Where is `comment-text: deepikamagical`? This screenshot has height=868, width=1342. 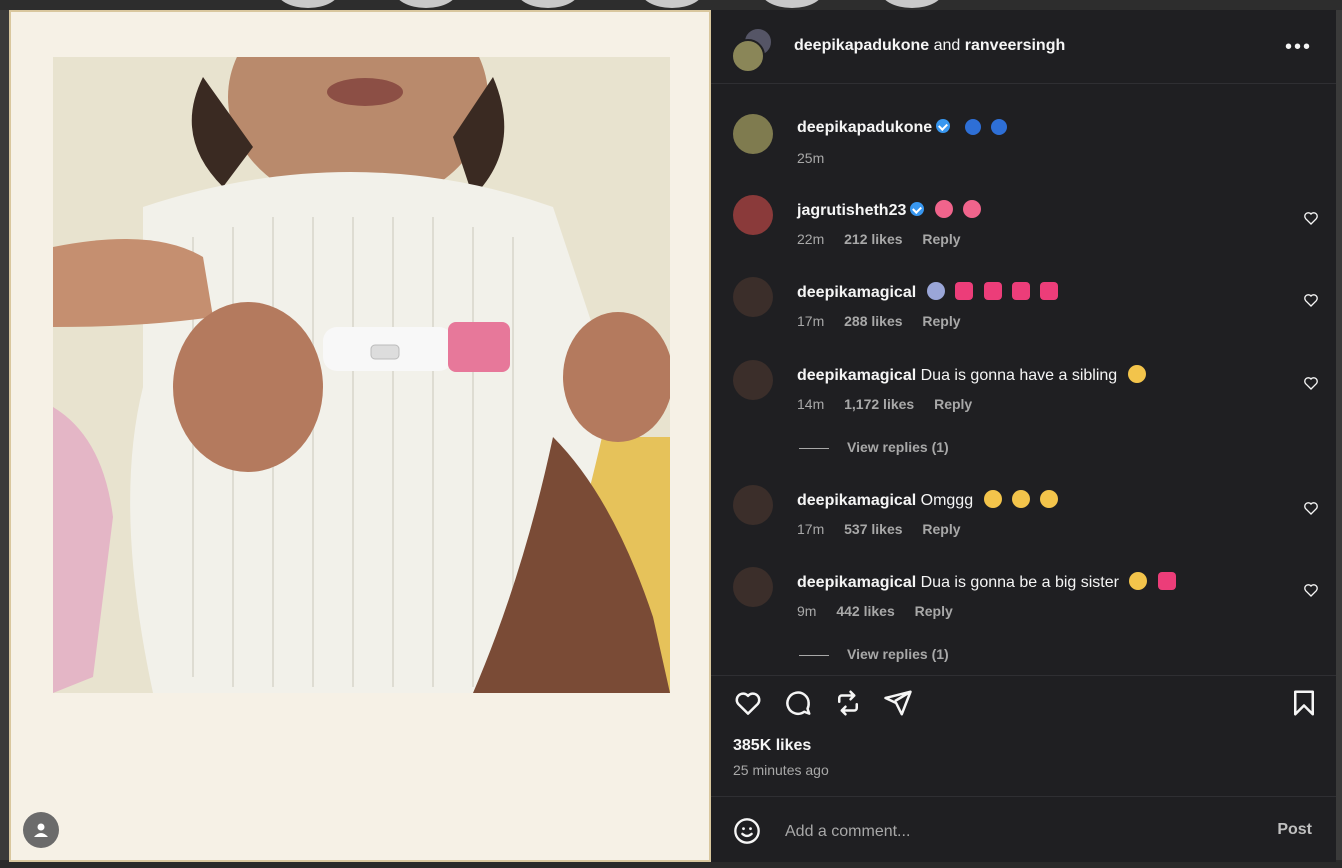
comment-text: deepikamagical is located at coordinates (928, 292).